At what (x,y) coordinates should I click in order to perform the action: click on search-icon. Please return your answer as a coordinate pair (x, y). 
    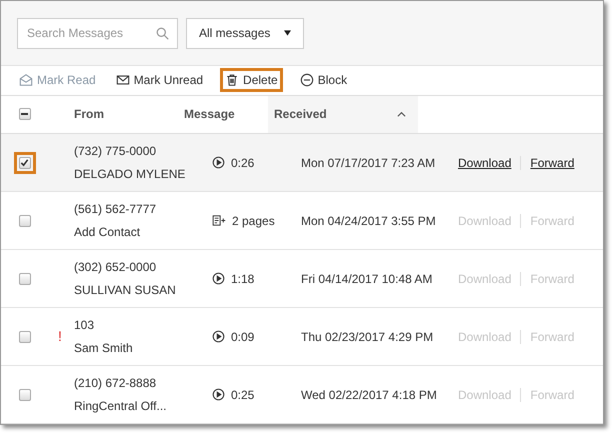
    Looking at the image, I should click on (162, 33).